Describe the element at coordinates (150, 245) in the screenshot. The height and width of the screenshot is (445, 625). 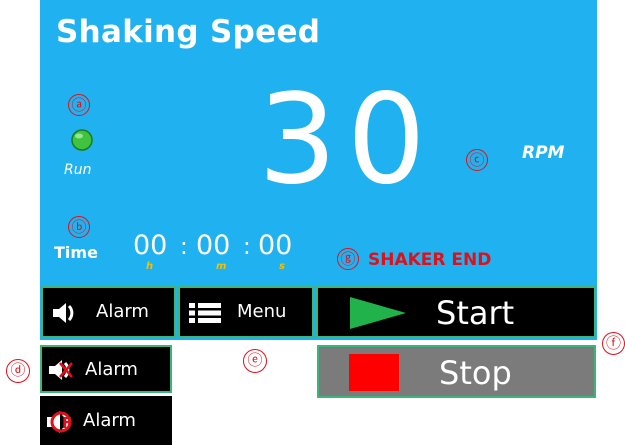
I see `time-hours: 00` at that location.